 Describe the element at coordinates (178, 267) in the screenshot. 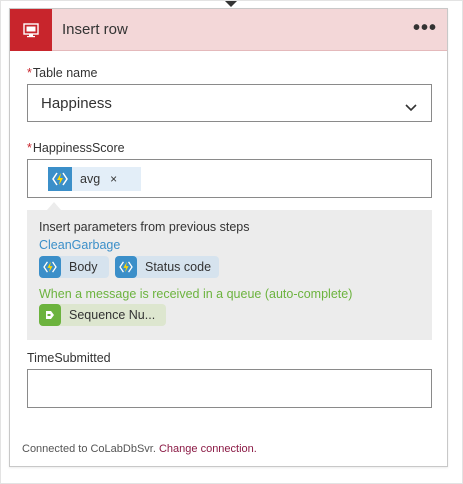

I see `chip-label: Status code` at that location.